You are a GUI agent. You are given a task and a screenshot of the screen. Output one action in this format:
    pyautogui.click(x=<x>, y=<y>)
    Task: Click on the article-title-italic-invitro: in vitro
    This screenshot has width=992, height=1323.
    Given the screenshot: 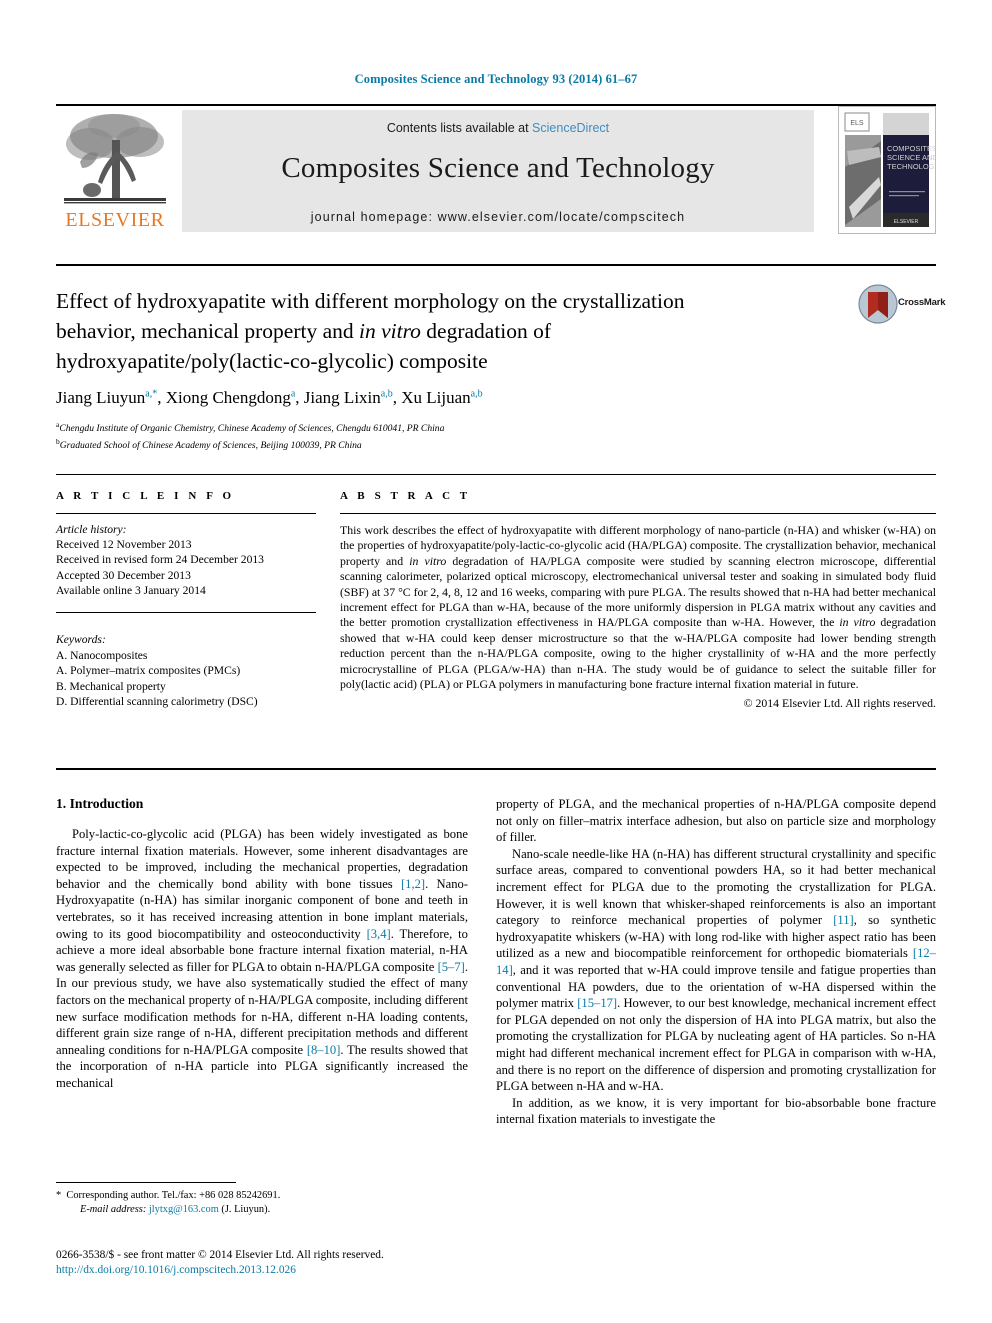 What is the action you would take?
    pyautogui.click(x=390, y=331)
    